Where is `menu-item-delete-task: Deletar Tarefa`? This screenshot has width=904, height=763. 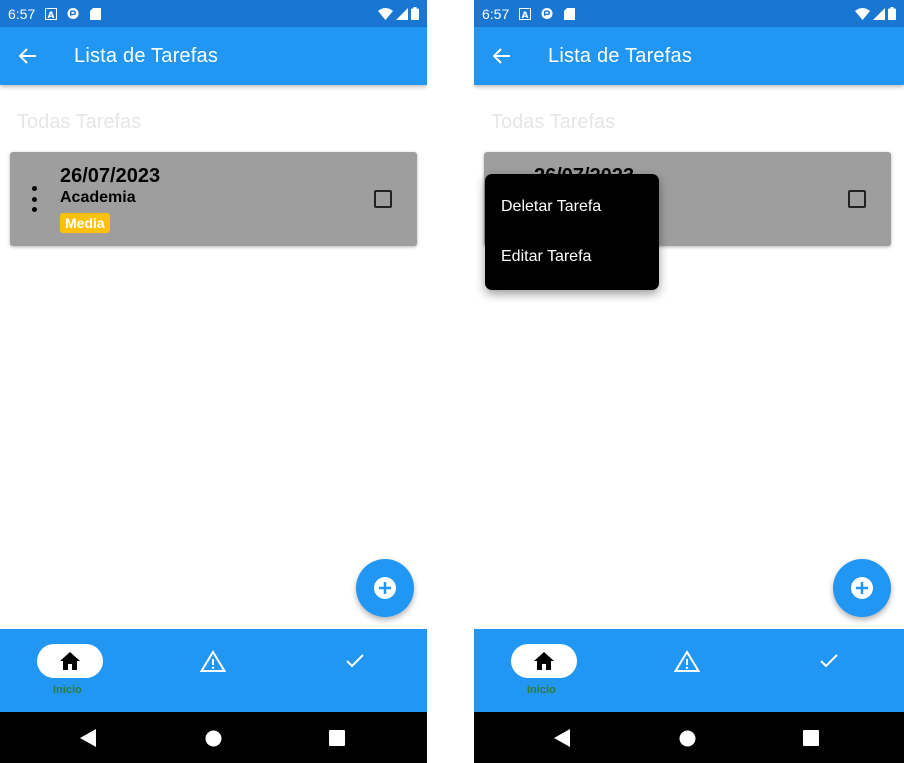
menu-item-delete-task: Deletar Tarefa is located at coordinates (551, 207).